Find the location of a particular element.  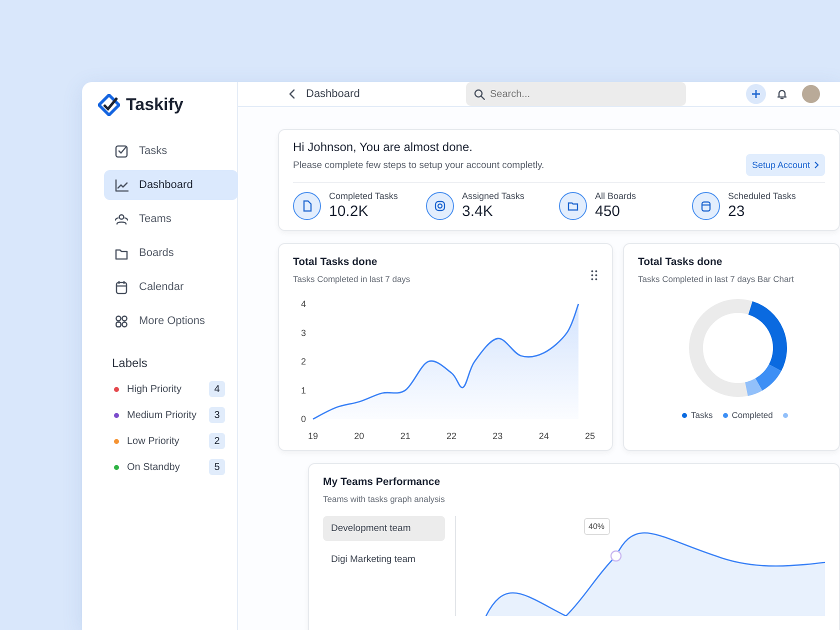

axis-tick-label: 2 is located at coordinates (303, 361).